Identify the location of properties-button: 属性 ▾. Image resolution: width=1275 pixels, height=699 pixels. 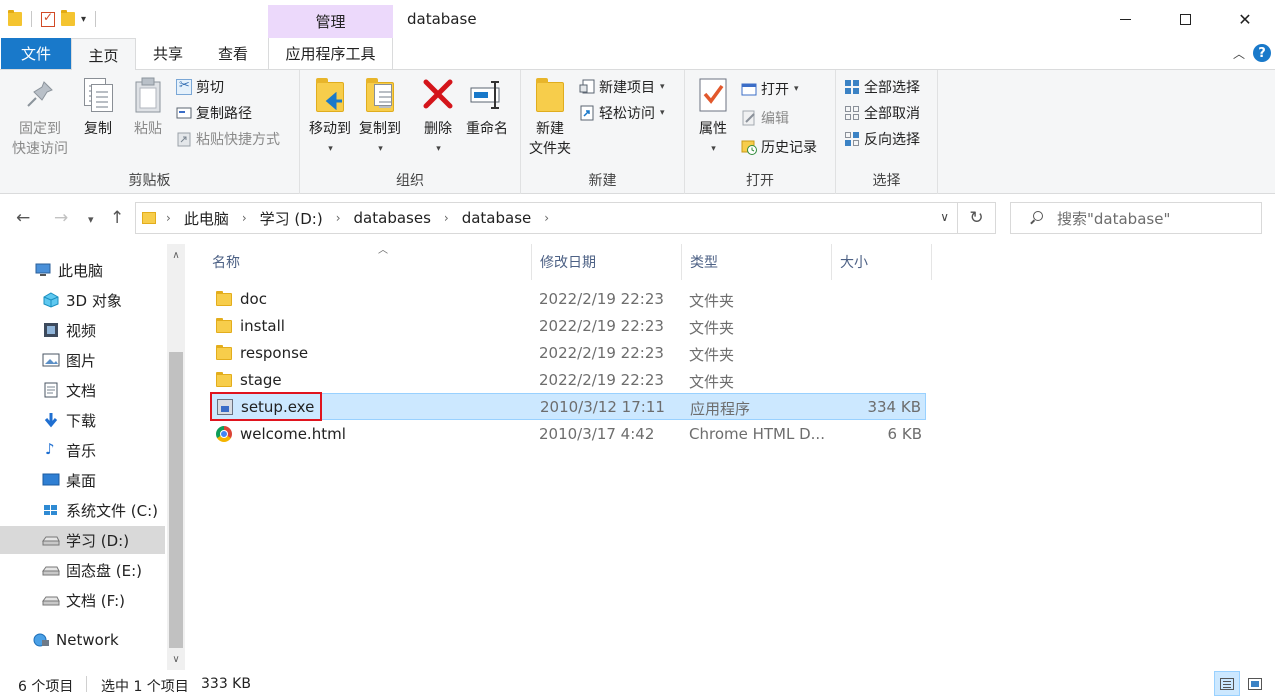
(713, 117).